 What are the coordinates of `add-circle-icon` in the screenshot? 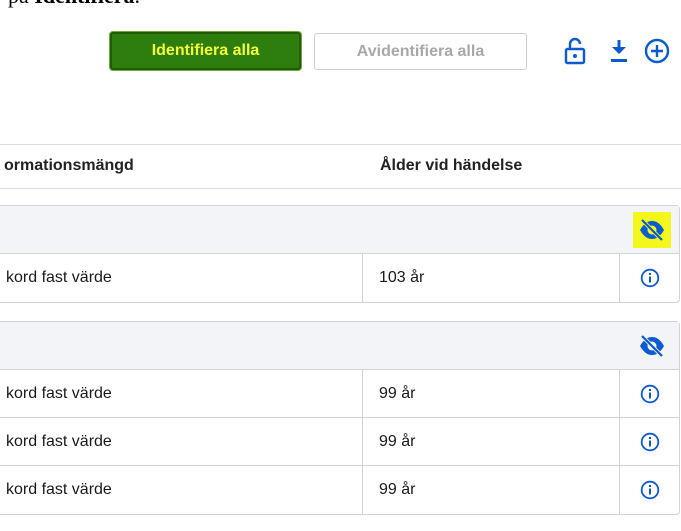 It's located at (657, 51).